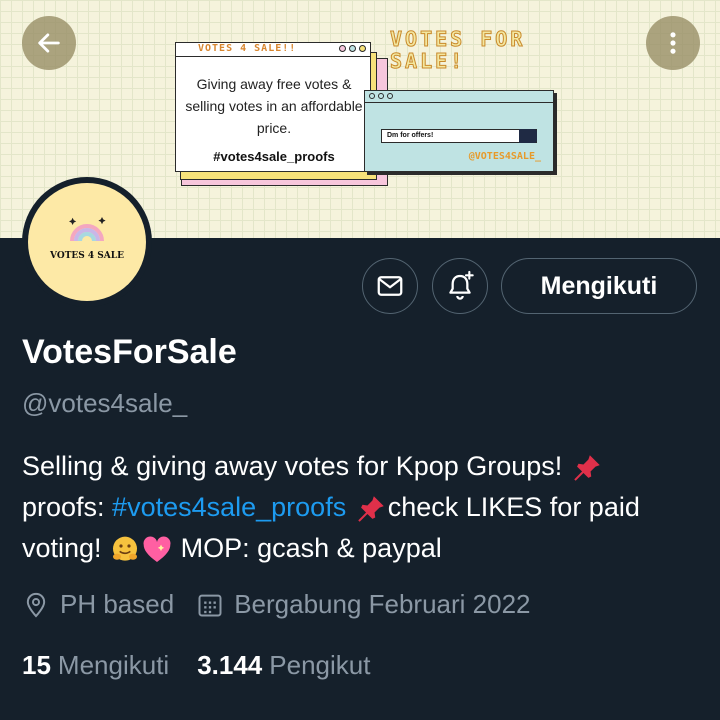  What do you see at coordinates (36, 605) in the screenshot?
I see `location-pin-icon` at bounding box center [36, 605].